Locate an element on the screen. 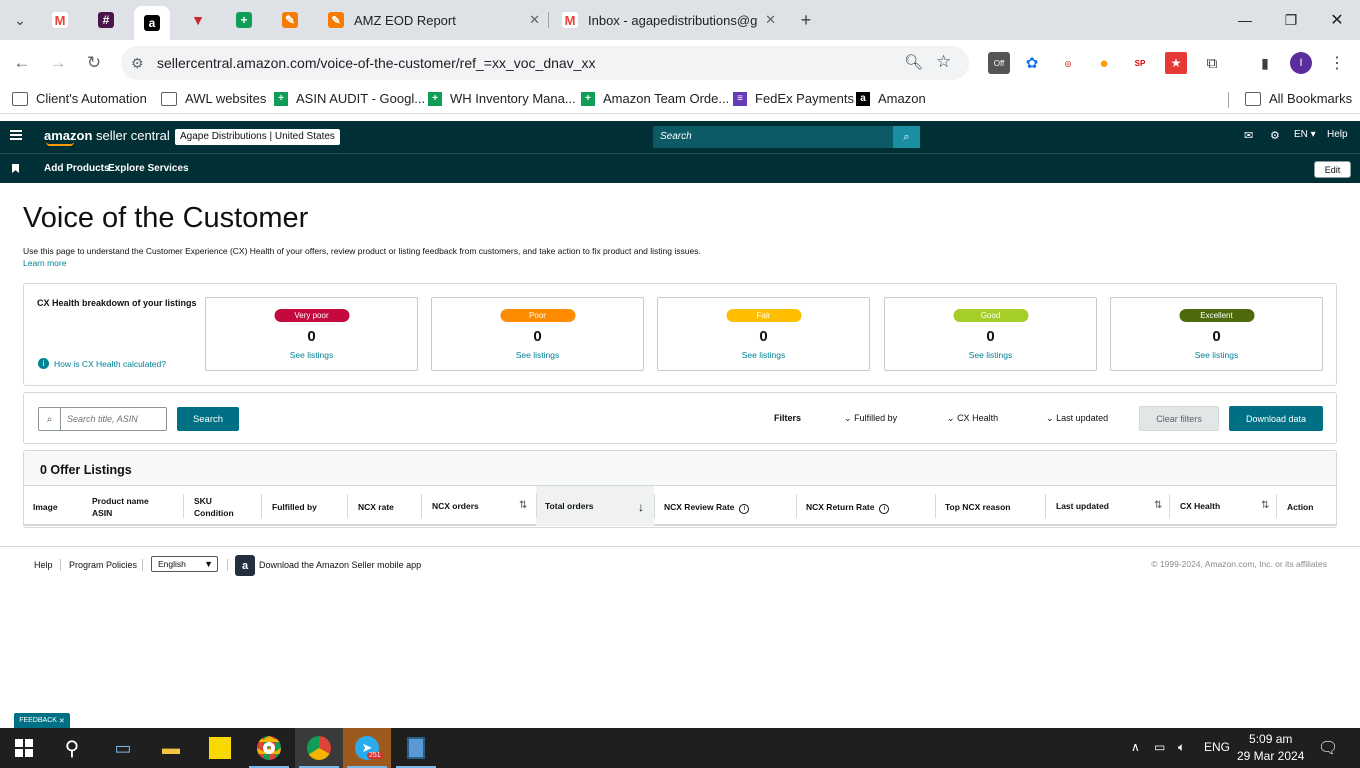 The width and height of the screenshot is (1360, 768). listing-search-field: ⌕ Search title, ASIN is located at coordinates (102, 419).